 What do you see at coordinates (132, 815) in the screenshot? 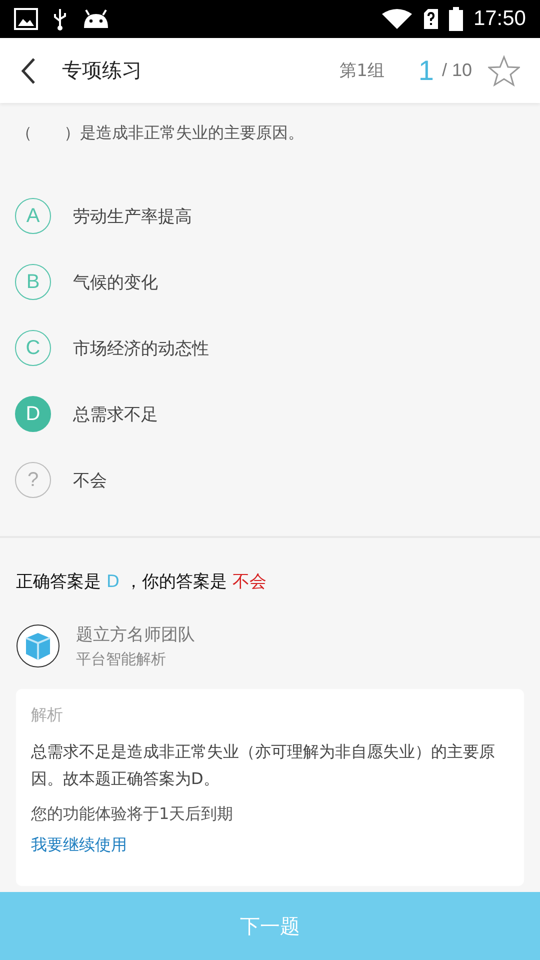
I see `trial-notice: 您的功能体验将于1天后到期` at bounding box center [132, 815].